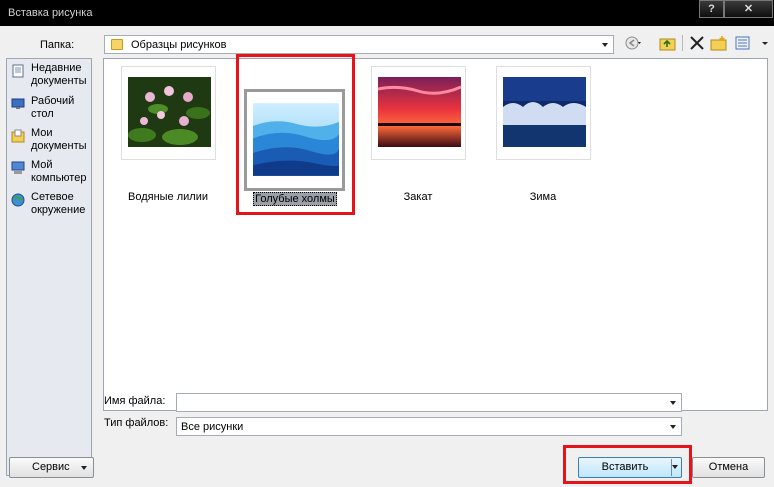 Image resolution: width=774 pixels, height=487 pixels. I want to click on network-icon, so click(18, 200).